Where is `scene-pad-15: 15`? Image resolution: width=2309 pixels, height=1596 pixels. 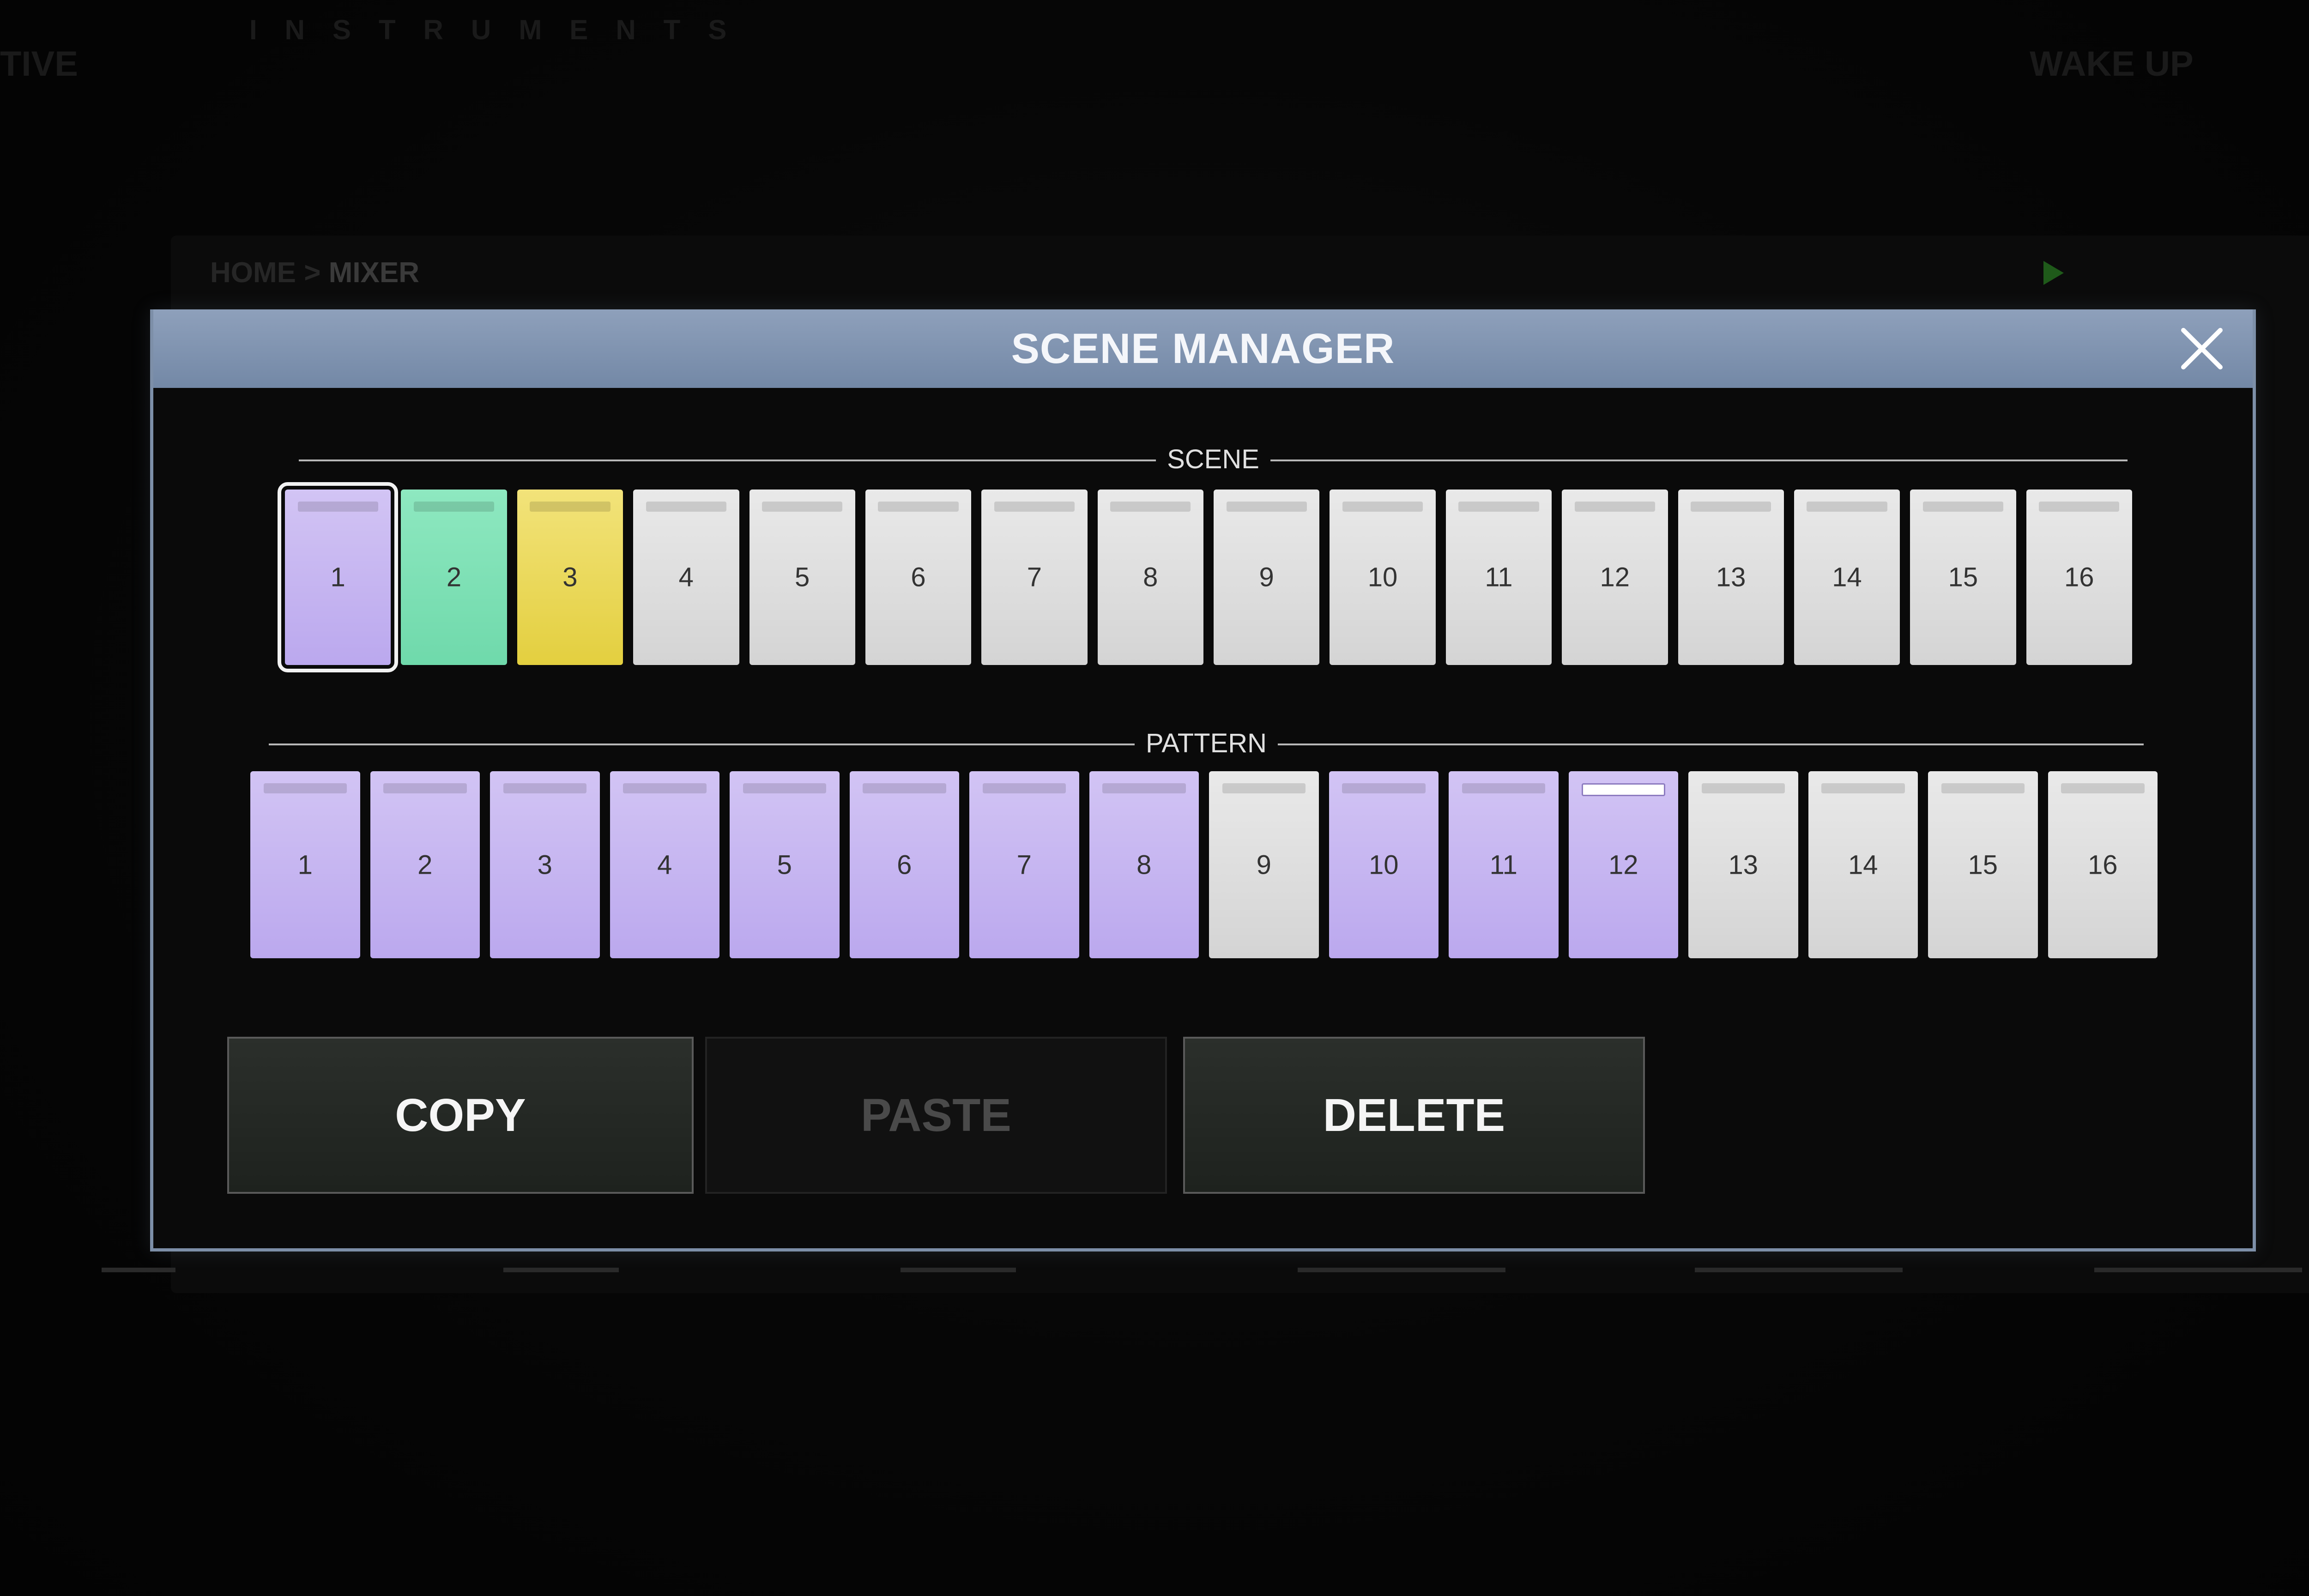 scene-pad-15: 15 is located at coordinates (1963, 577).